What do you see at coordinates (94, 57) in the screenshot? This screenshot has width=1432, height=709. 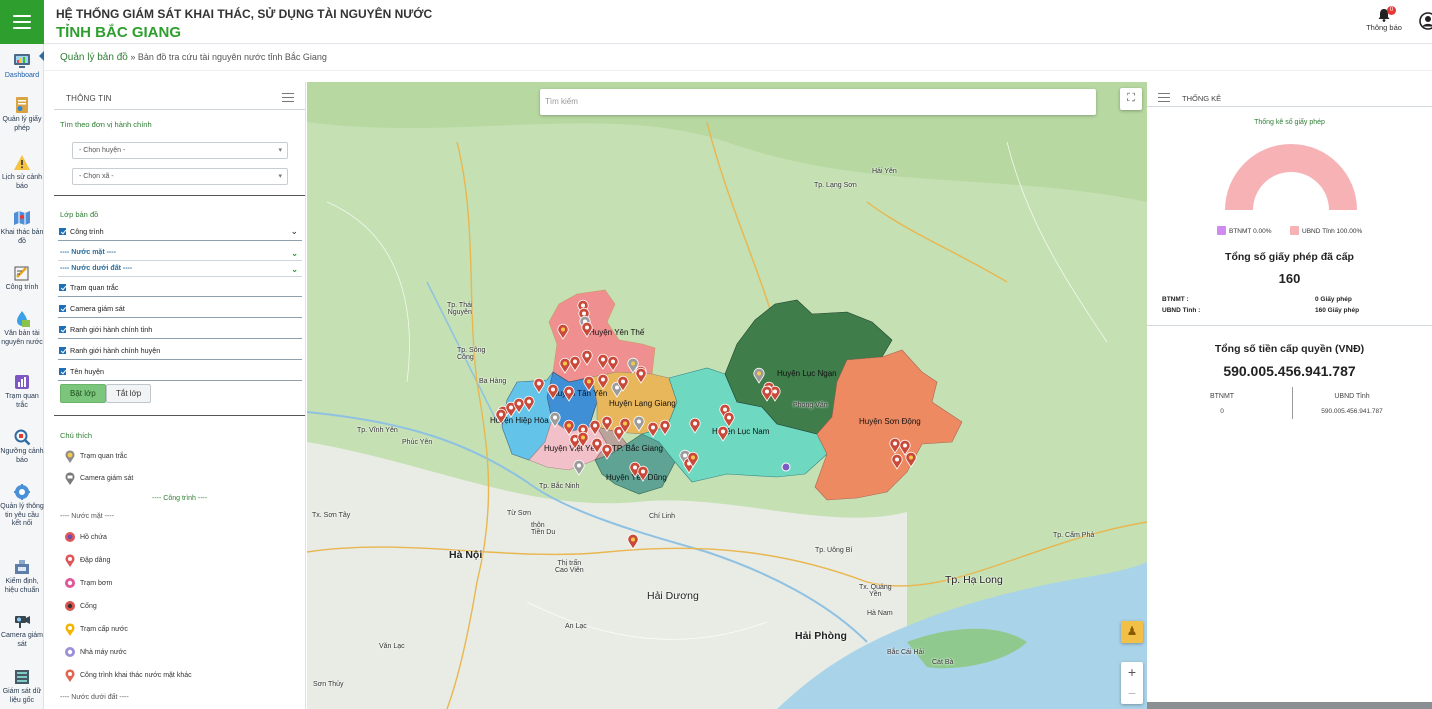 I see `breadcrumb-root-link: Quản lý bản đồ` at bounding box center [94, 57].